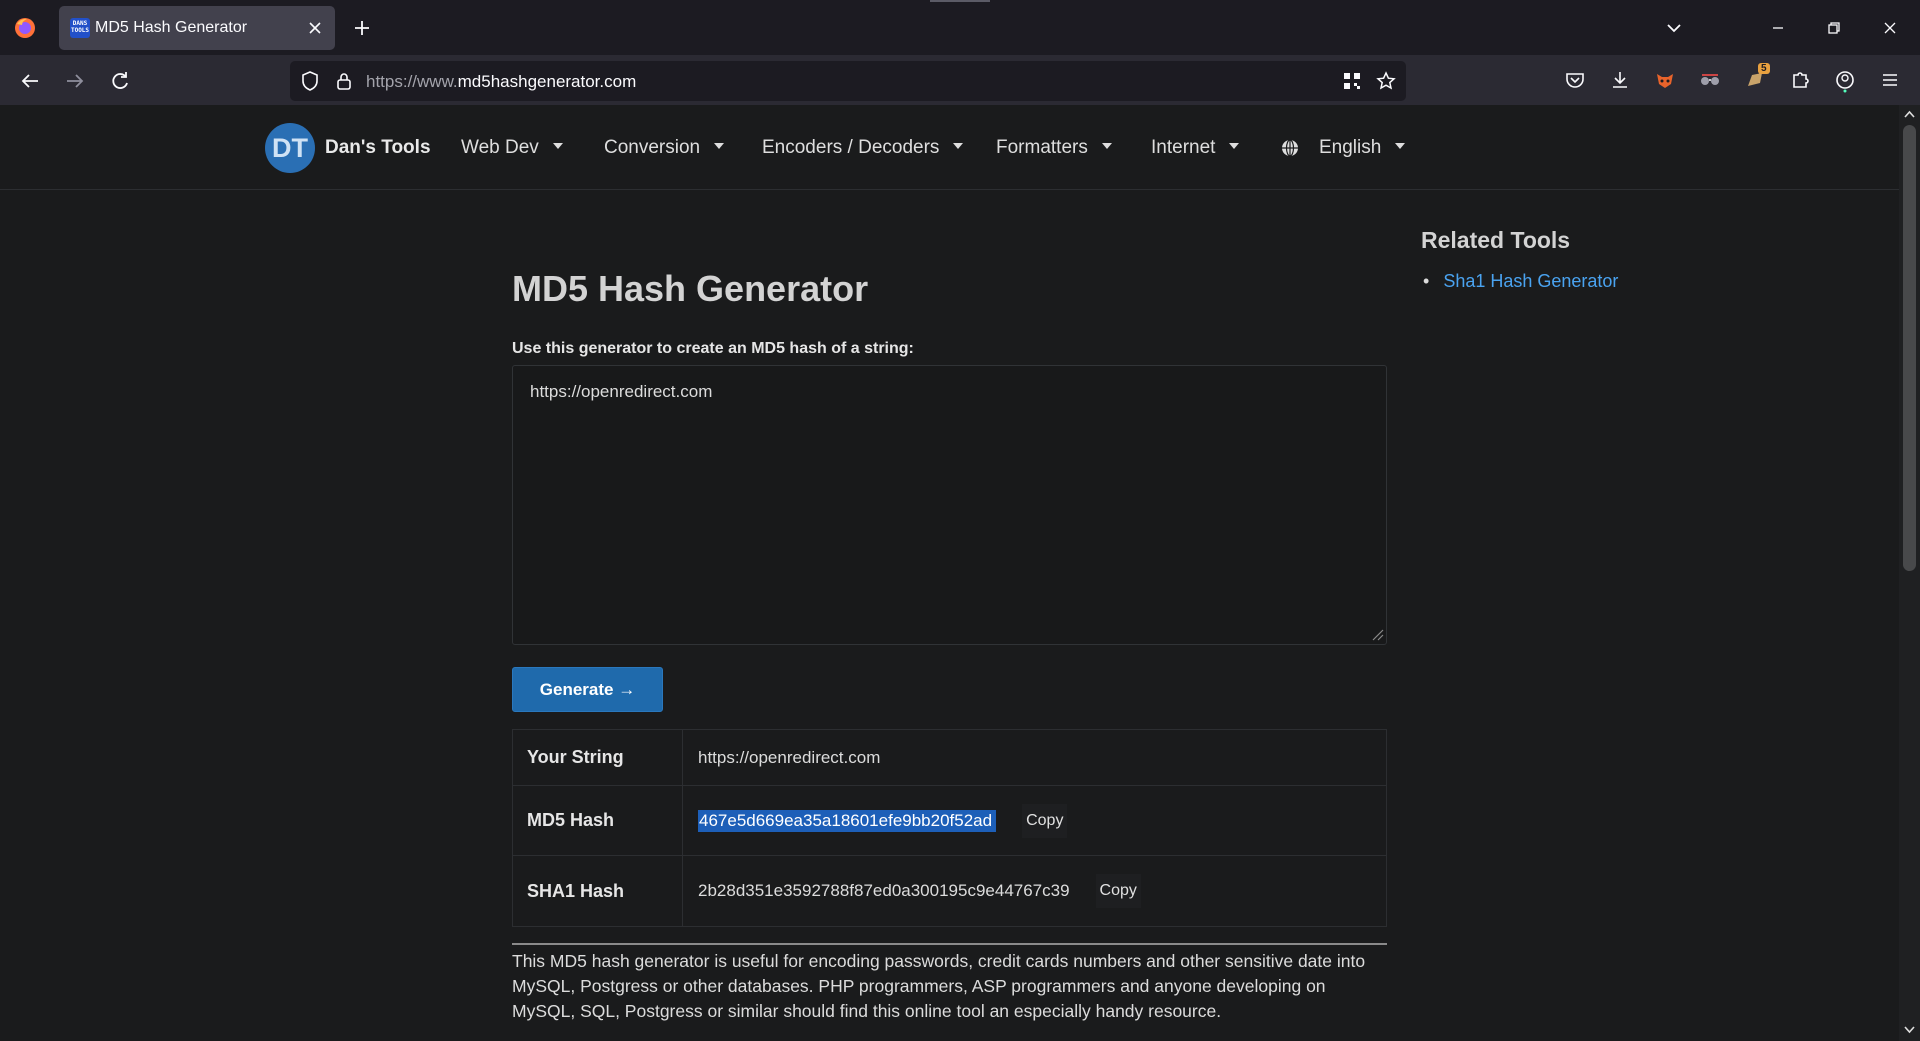 This screenshot has width=1920, height=1041. I want to click on scroll-down-icon, so click(1909, 1029).